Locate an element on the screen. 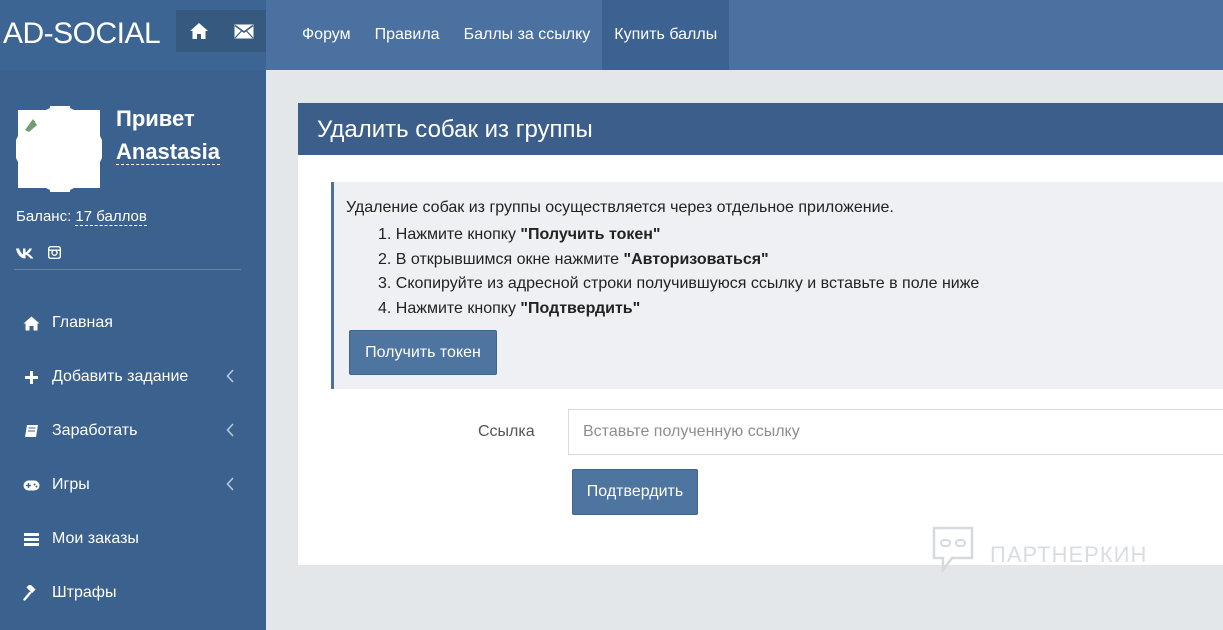 The image size is (1223, 630). sidebar-divider is located at coordinates (127, 269).